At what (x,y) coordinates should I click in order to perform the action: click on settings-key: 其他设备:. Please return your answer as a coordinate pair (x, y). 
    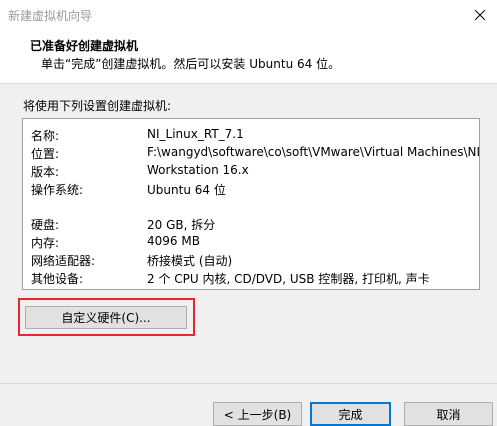
    Looking at the image, I should click on (57, 279).